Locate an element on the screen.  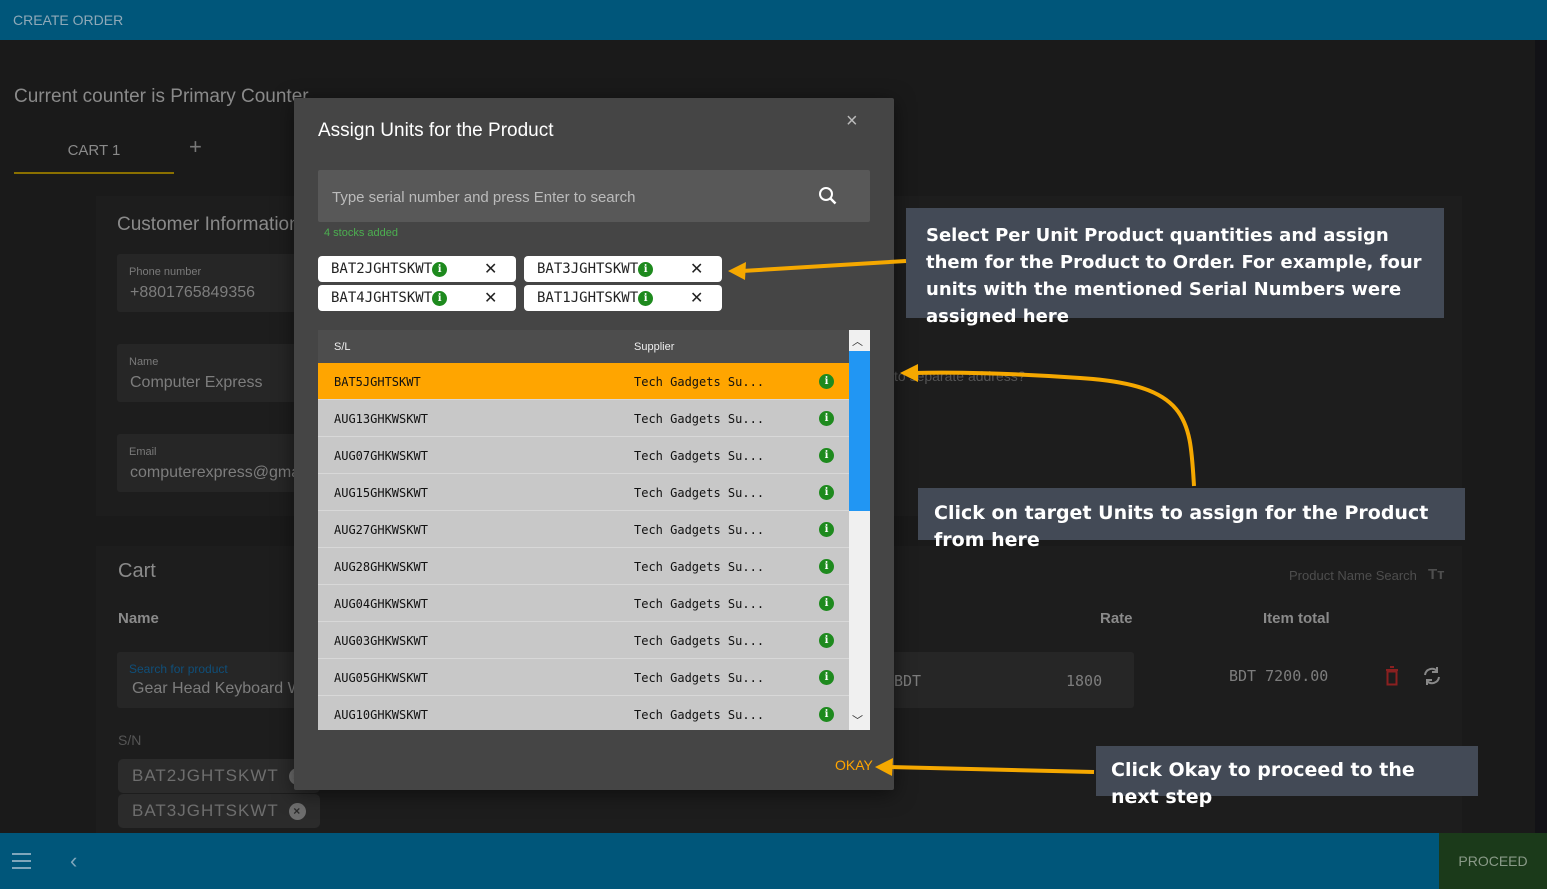
product-search-label: Search for product is located at coordinates (178, 669).